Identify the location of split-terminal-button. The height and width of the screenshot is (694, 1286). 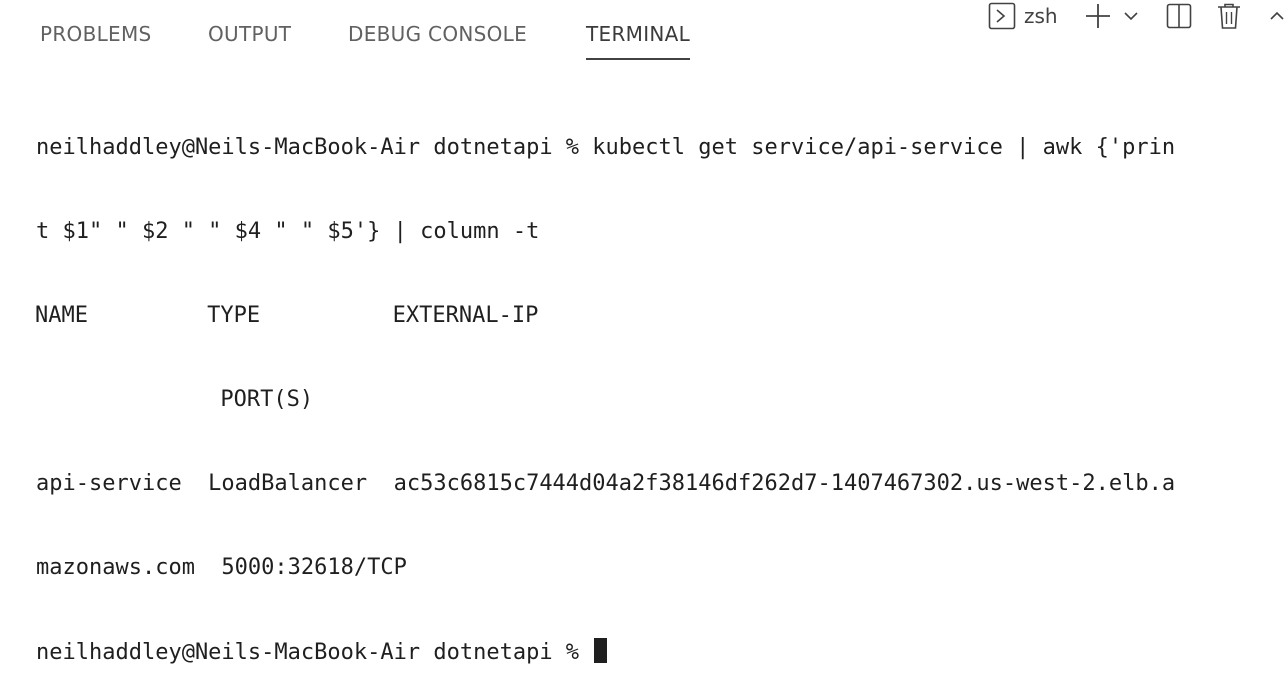
(1179, 16).